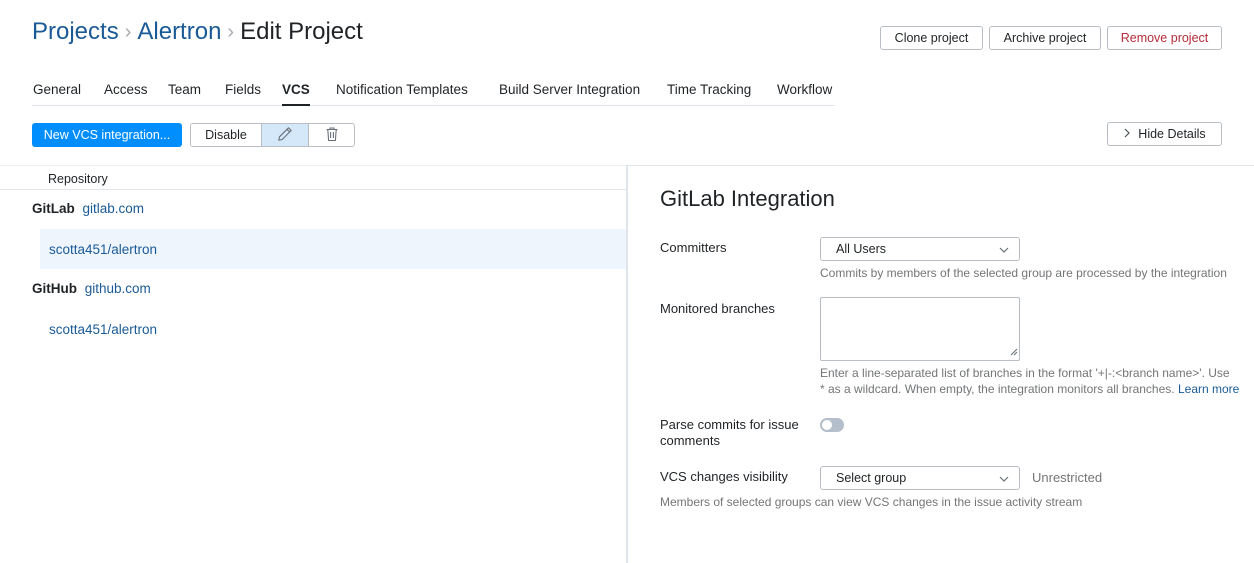  Describe the element at coordinates (53, 208) in the screenshot. I see `vcs-group-name: GitLab` at that location.